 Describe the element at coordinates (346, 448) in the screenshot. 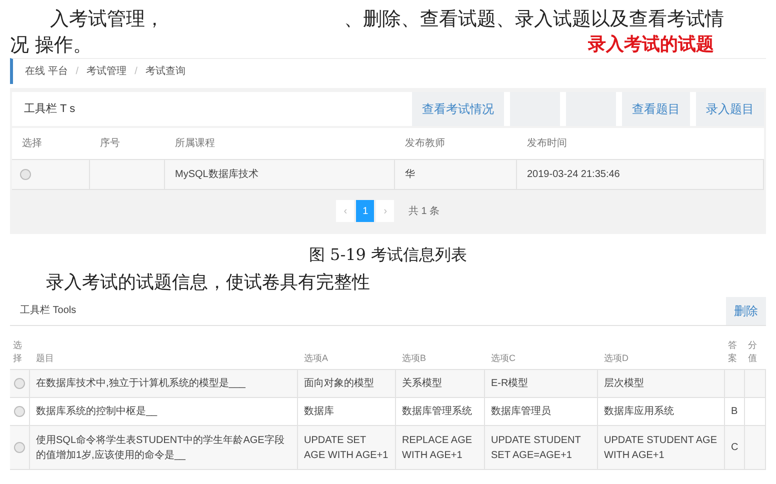

I see `table-cell-text: UPDATE SET AGE WITH AGE+1` at that location.